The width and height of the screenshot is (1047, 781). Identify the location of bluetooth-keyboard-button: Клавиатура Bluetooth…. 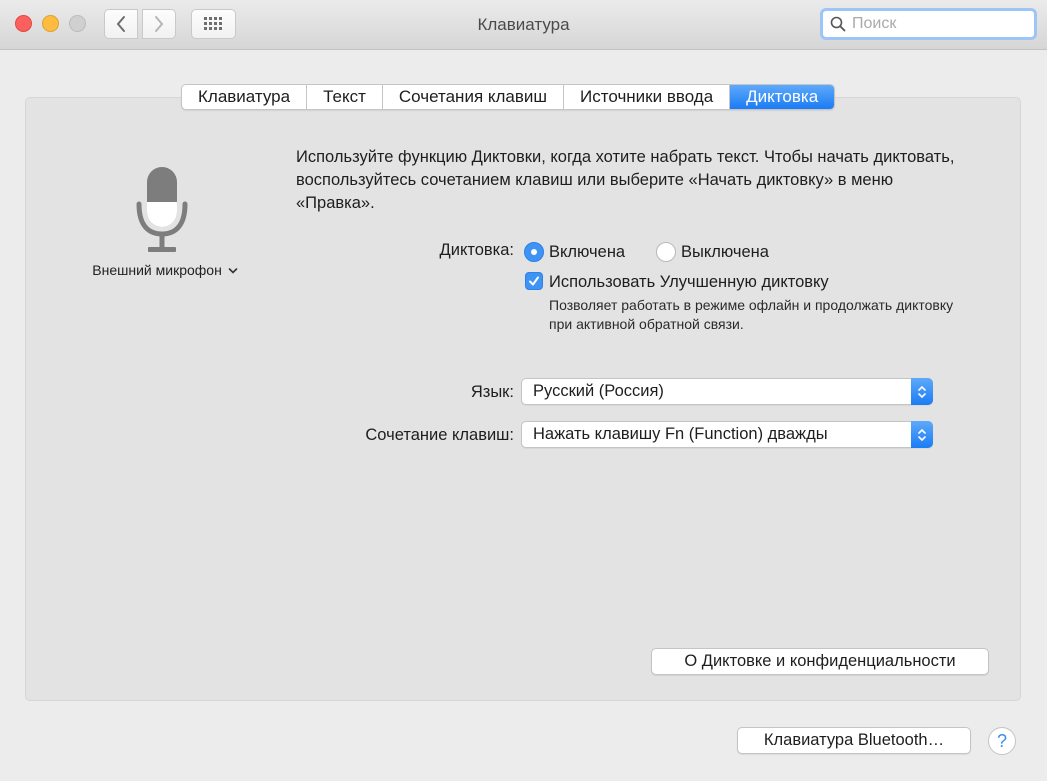
(854, 740).